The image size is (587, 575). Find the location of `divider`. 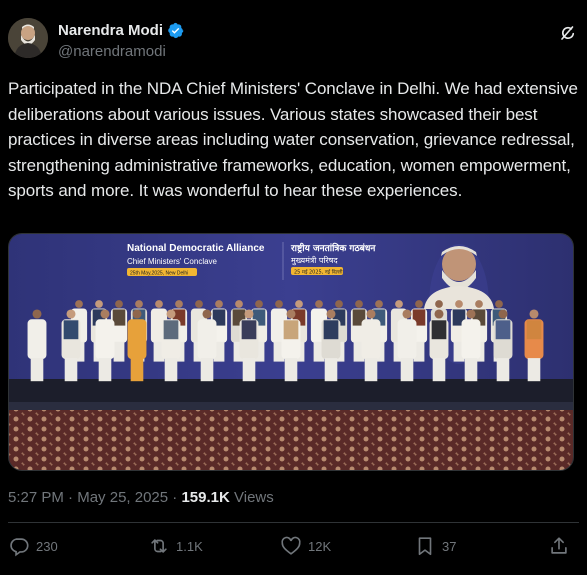

divider is located at coordinates (293, 522).